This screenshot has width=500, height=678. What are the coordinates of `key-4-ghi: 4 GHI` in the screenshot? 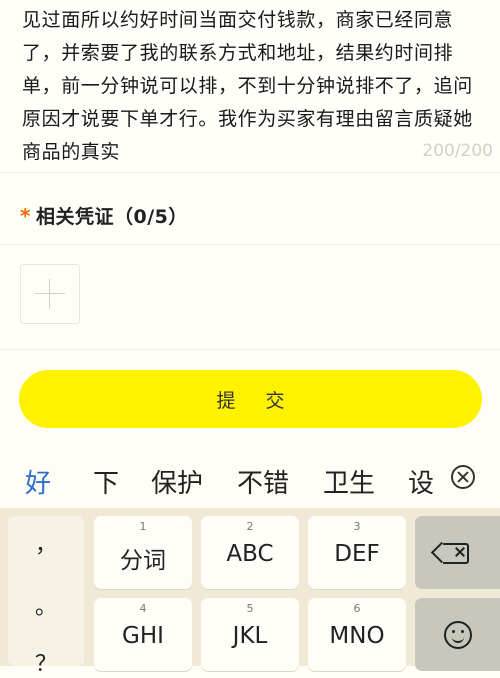 It's located at (143, 634).